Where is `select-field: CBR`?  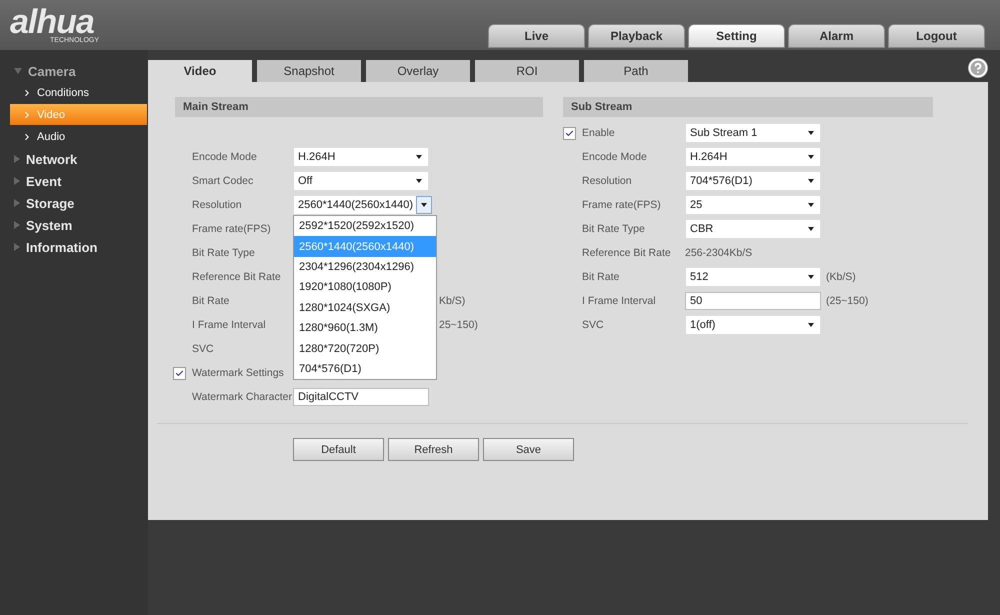
select-field: CBR is located at coordinates (753, 229).